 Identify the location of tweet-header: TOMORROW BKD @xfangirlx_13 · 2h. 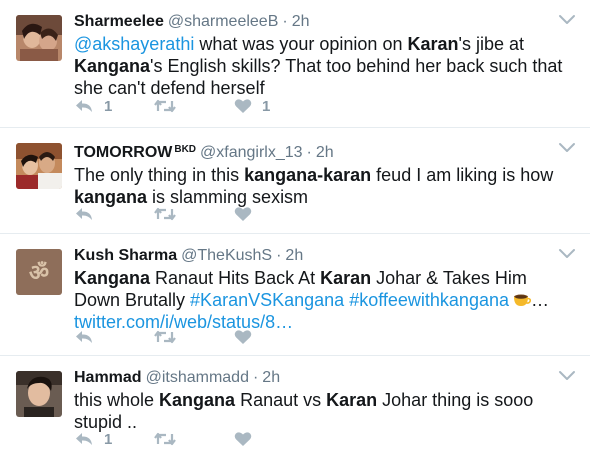
(324, 151).